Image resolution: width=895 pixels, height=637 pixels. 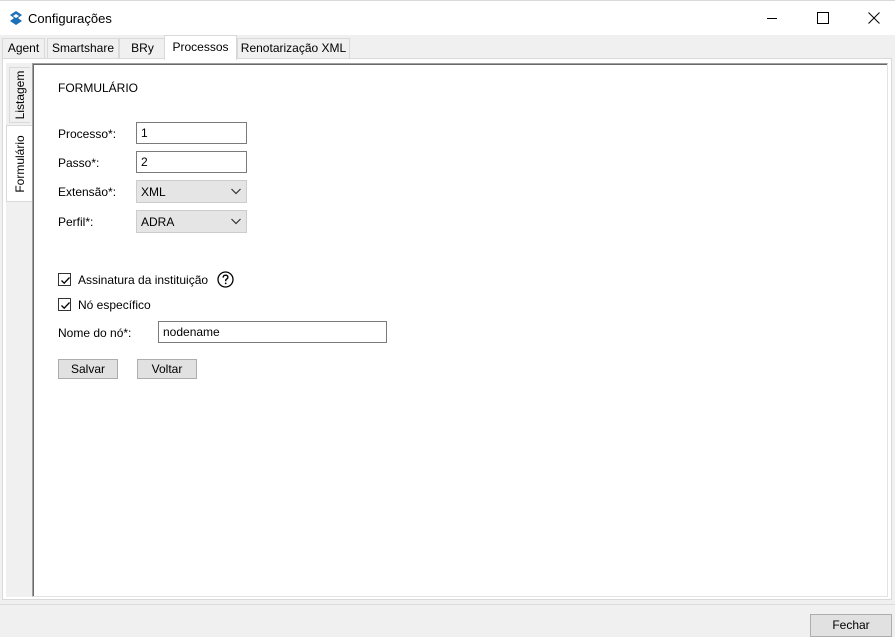 What do you see at coordinates (447, 17) in the screenshot?
I see `title-bar: Configurações` at bounding box center [447, 17].